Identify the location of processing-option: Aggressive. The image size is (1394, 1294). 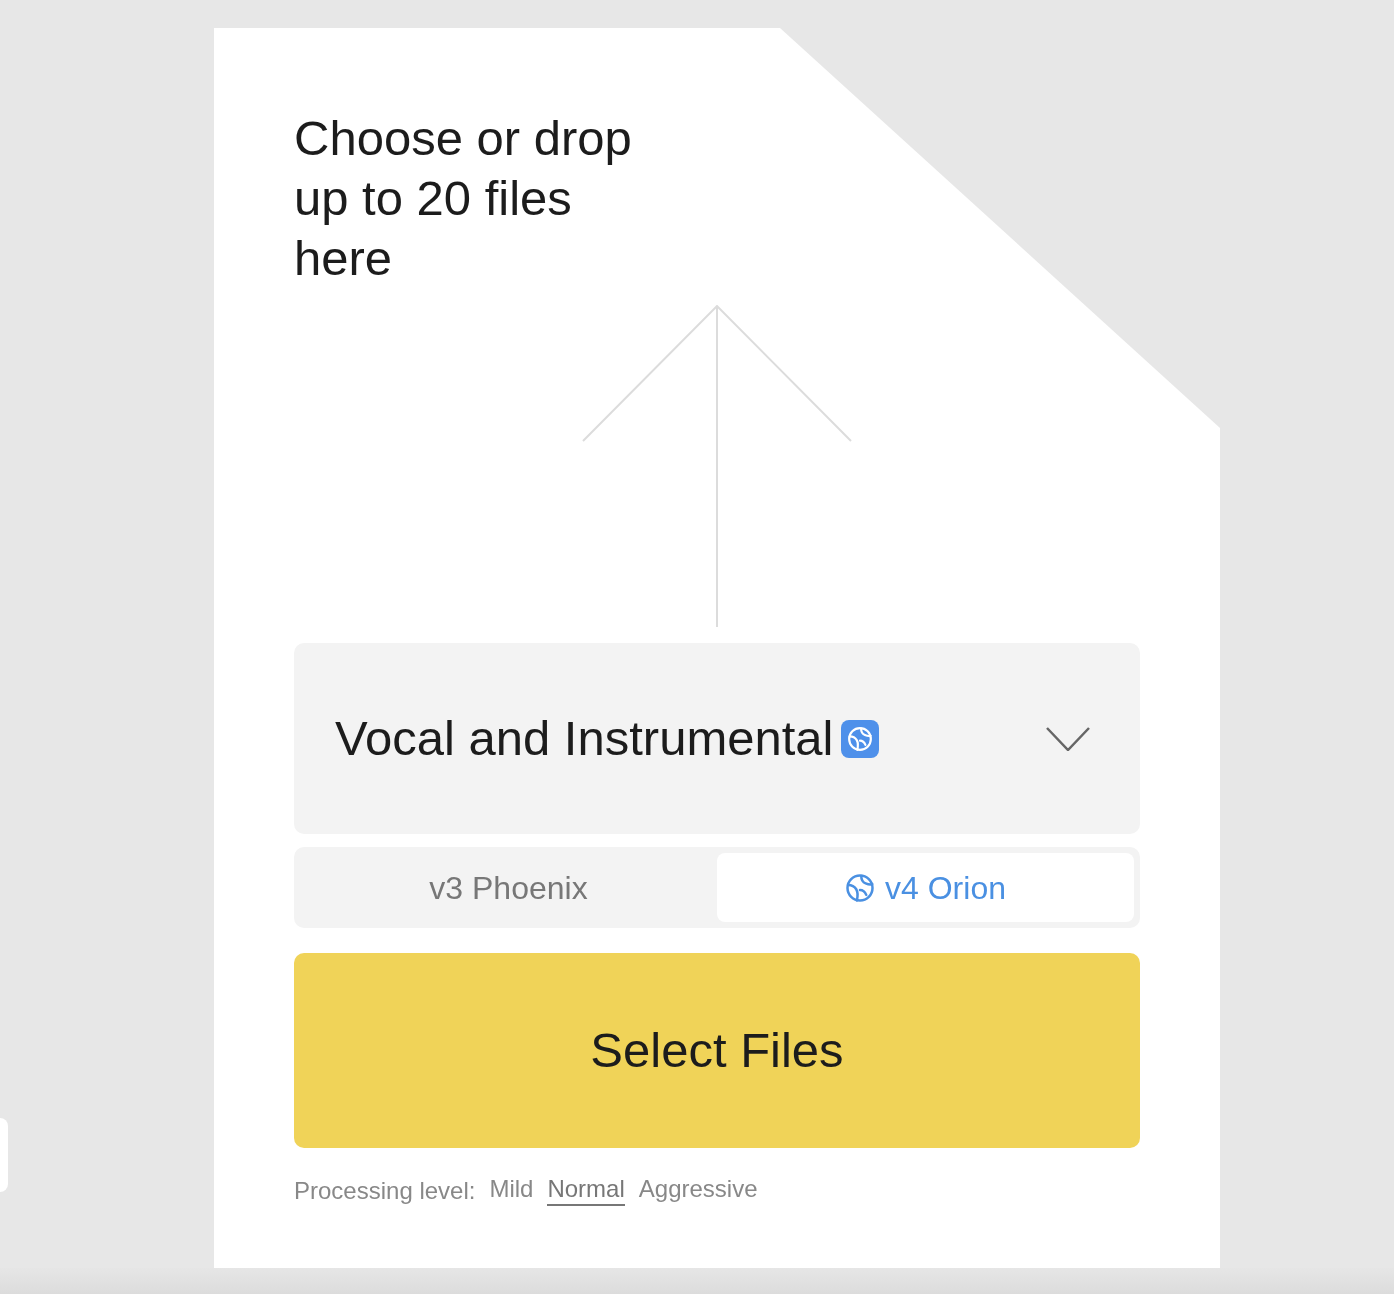
(698, 1190).